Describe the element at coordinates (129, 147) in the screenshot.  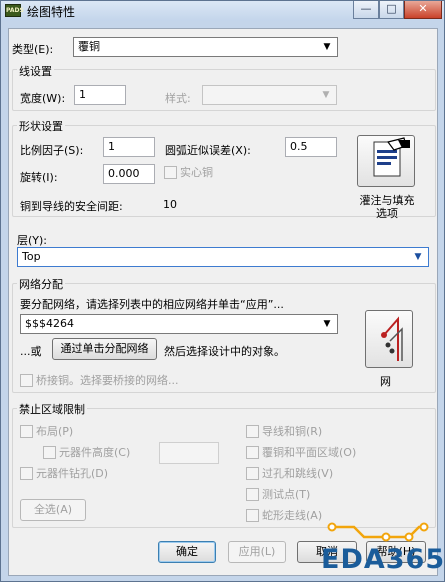
I see `scale-input: 1` at that location.